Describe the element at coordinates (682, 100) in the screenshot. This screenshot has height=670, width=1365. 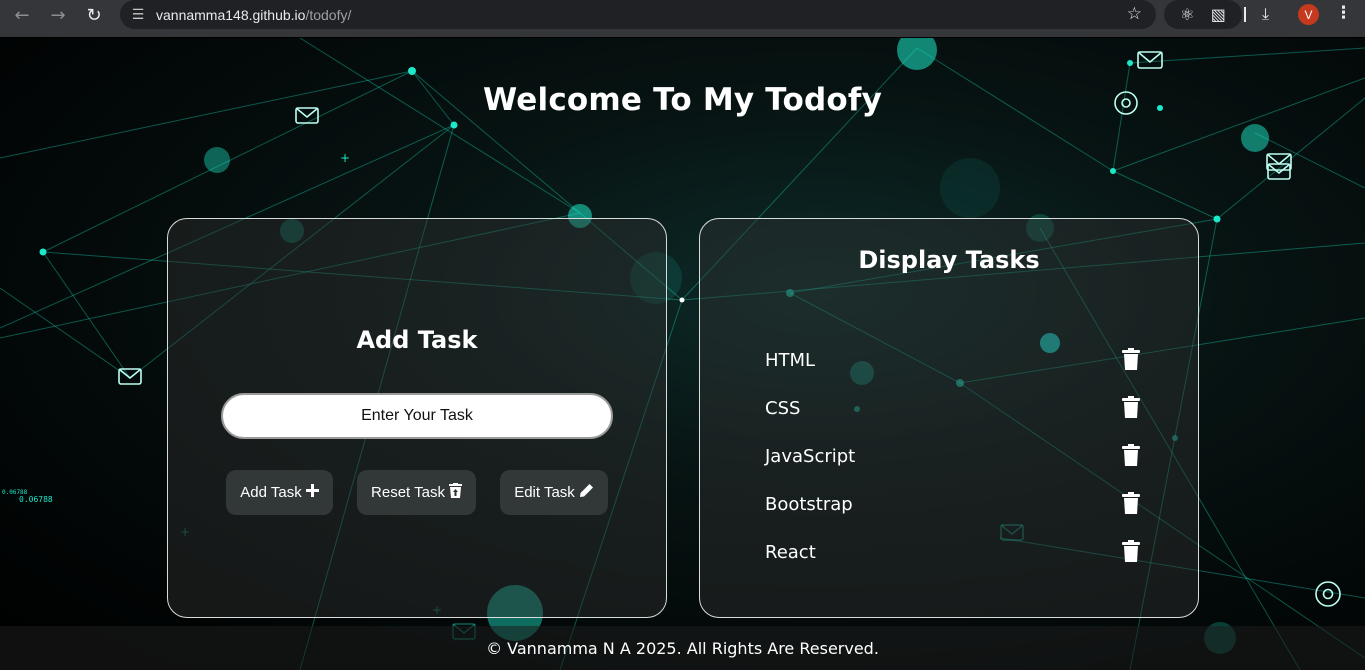
I see `page-title: Welcome To My Todofy` at that location.